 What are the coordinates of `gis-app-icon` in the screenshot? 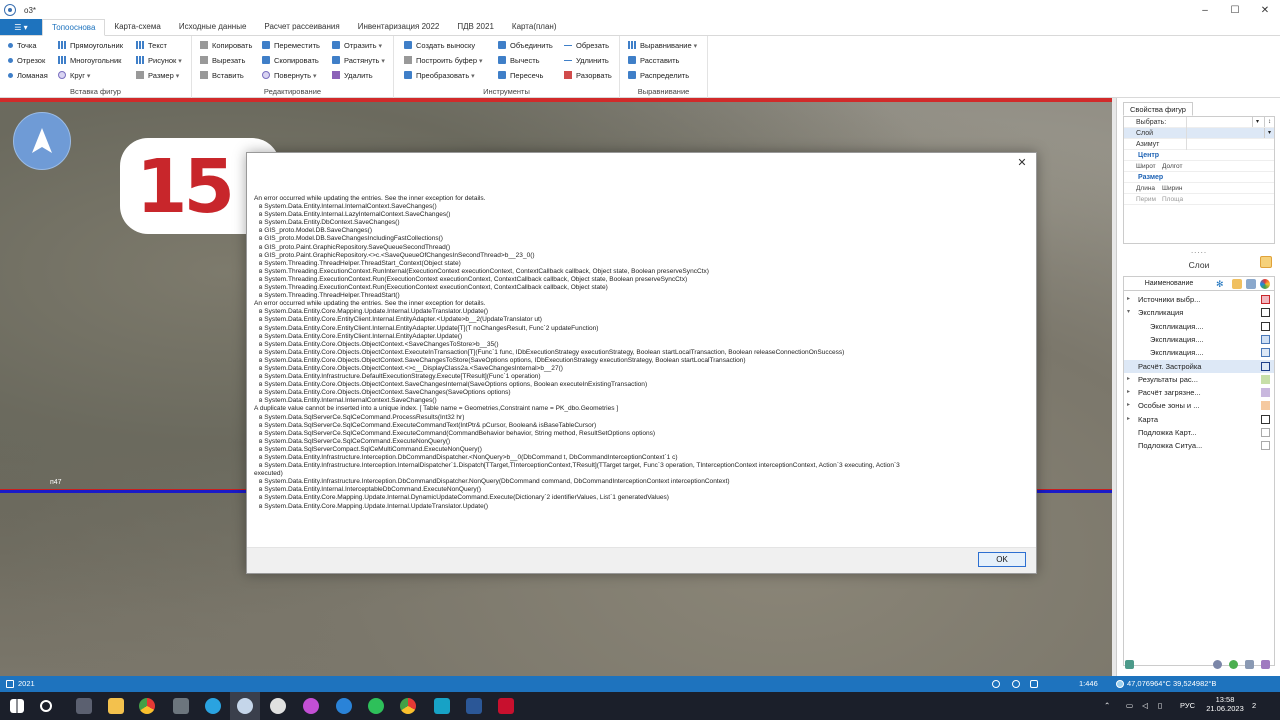 It's located at (245, 706).